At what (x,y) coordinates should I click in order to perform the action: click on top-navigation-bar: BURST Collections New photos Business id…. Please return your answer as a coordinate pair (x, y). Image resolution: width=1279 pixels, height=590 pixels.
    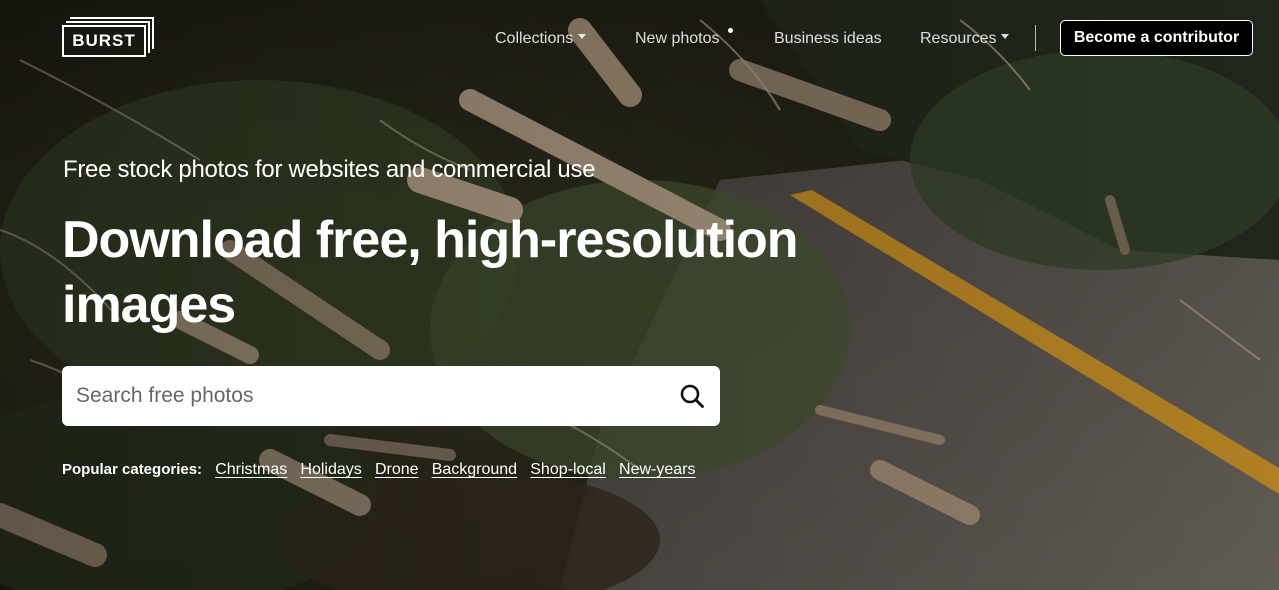
    Looking at the image, I should click on (639, 38).